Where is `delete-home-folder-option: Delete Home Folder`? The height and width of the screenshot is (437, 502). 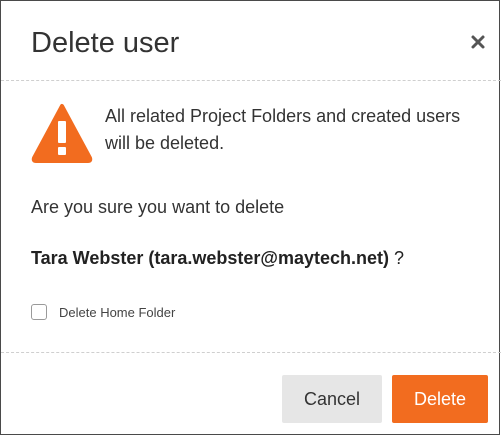 delete-home-folder-option: Delete Home Folder is located at coordinates (103, 312).